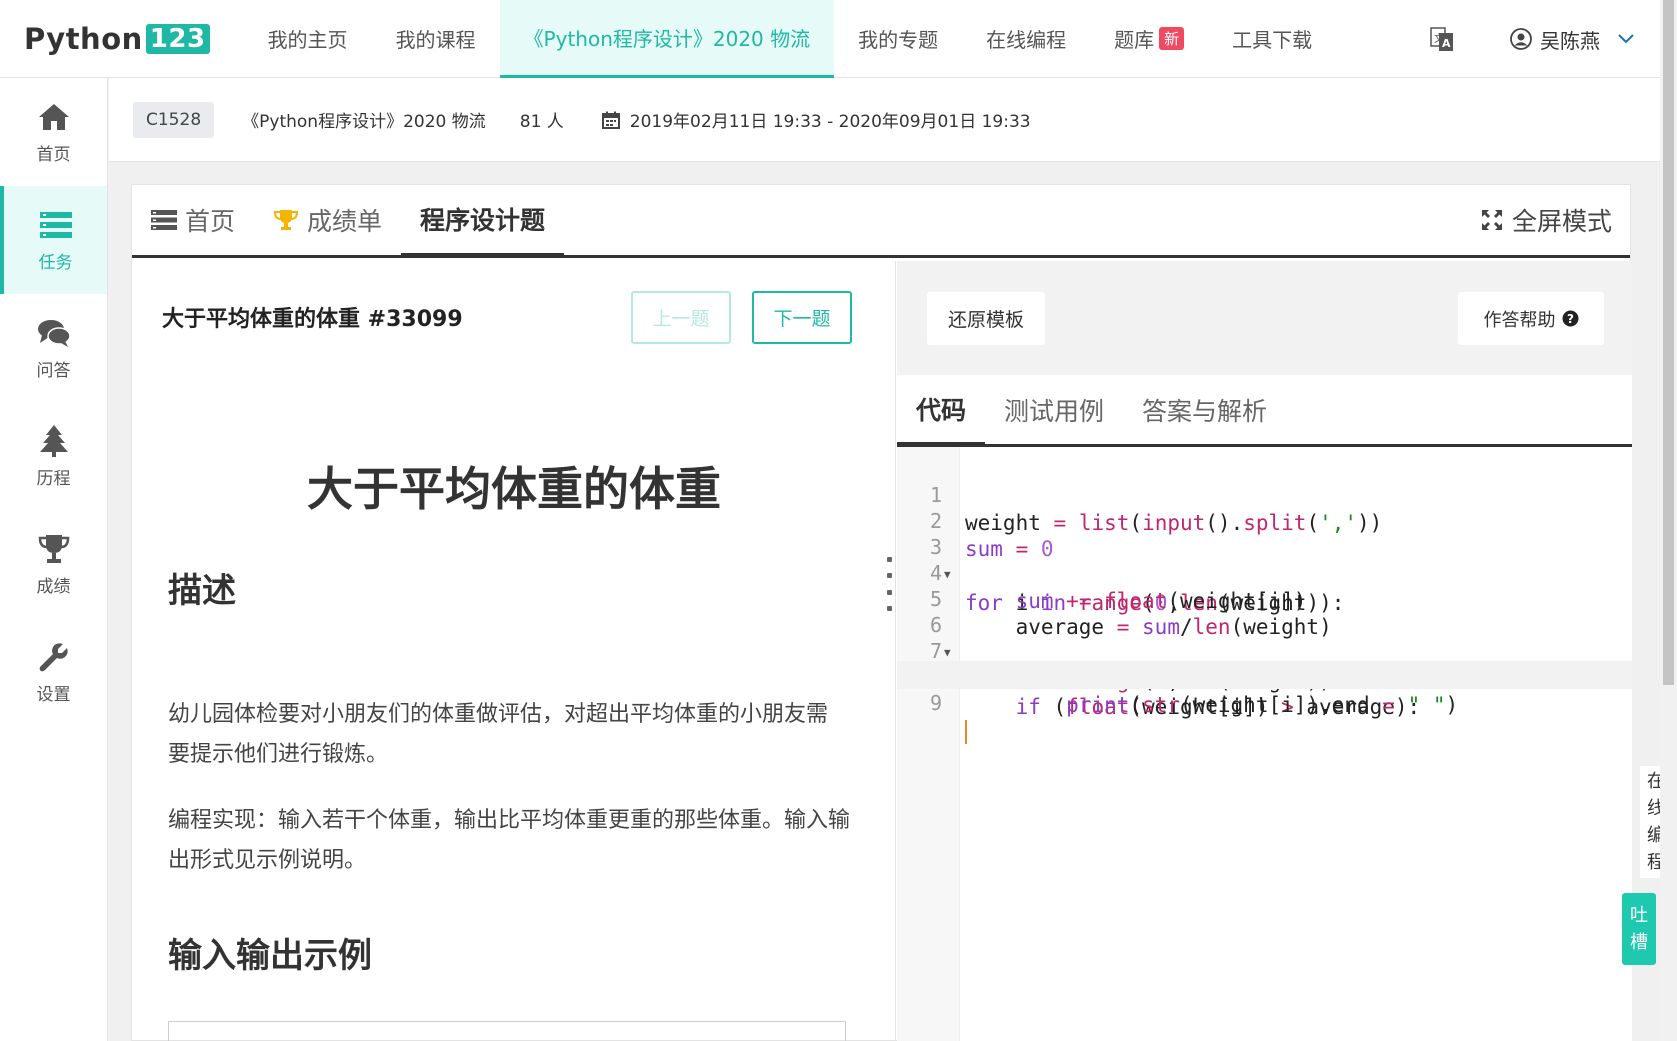 This screenshot has height=1041, width=1677. Describe the element at coordinates (53, 240) in the screenshot. I see `sidebar-item-tasks: 任务` at that location.